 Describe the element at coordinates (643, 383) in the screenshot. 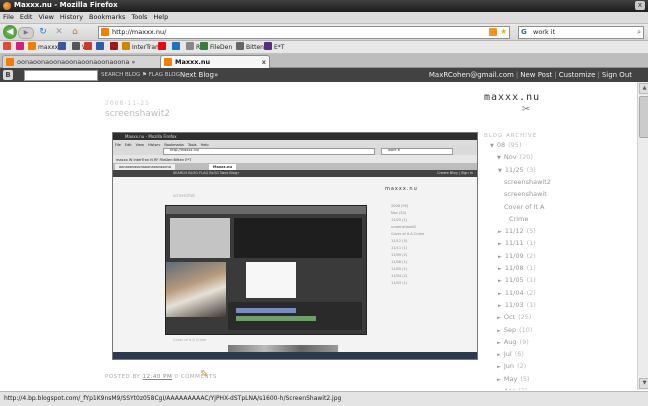

I see `scroll-down-arrow-icon: ▼` at that location.